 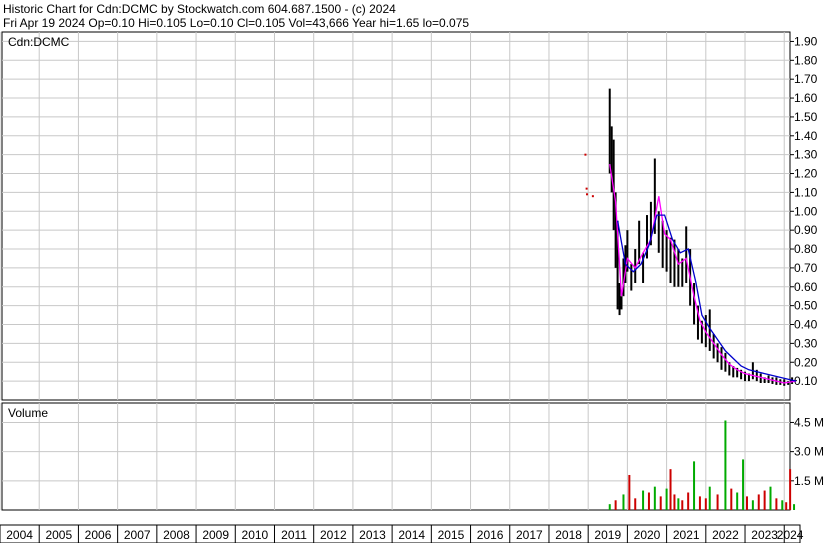 What do you see at coordinates (372, 535) in the screenshot?
I see `year-tick-label: 2013` at bounding box center [372, 535].